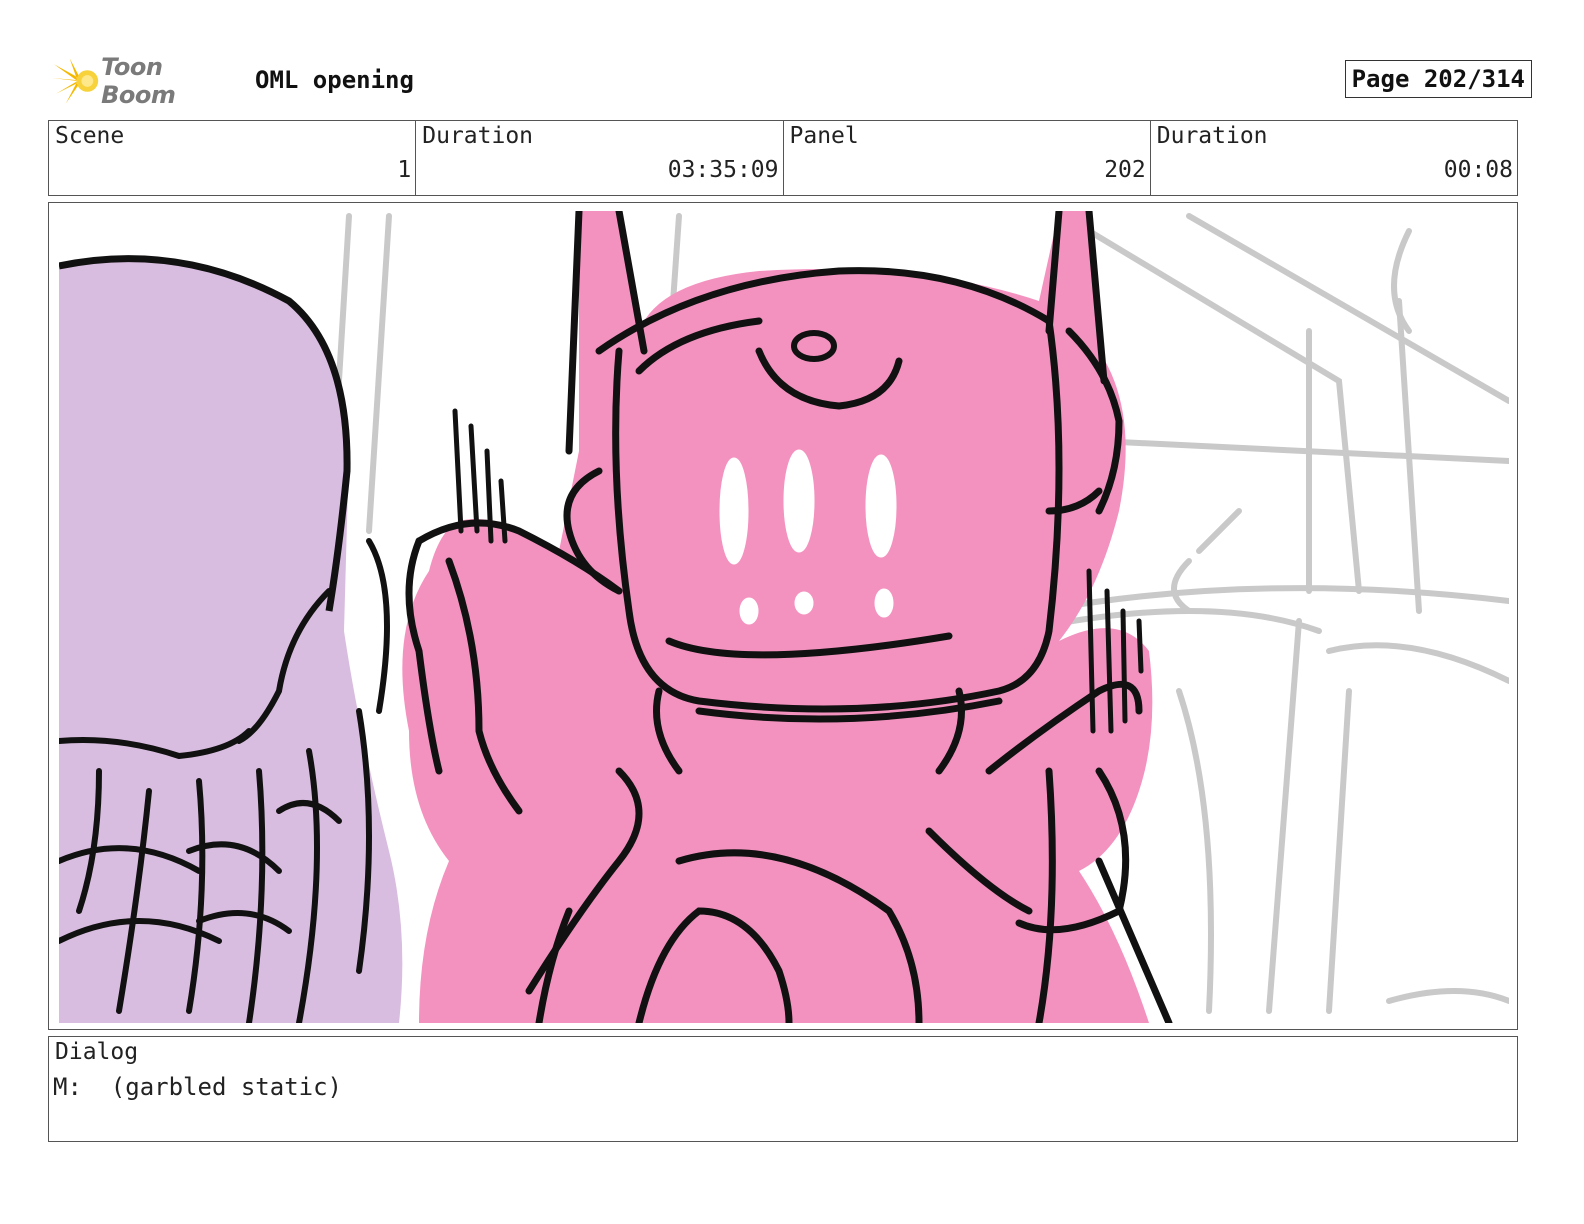 The height and width of the screenshot is (1224, 1584). What do you see at coordinates (783, 1089) in the screenshot?
I see `dialog-box: Dialog M: (garbled static)` at bounding box center [783, 1089].